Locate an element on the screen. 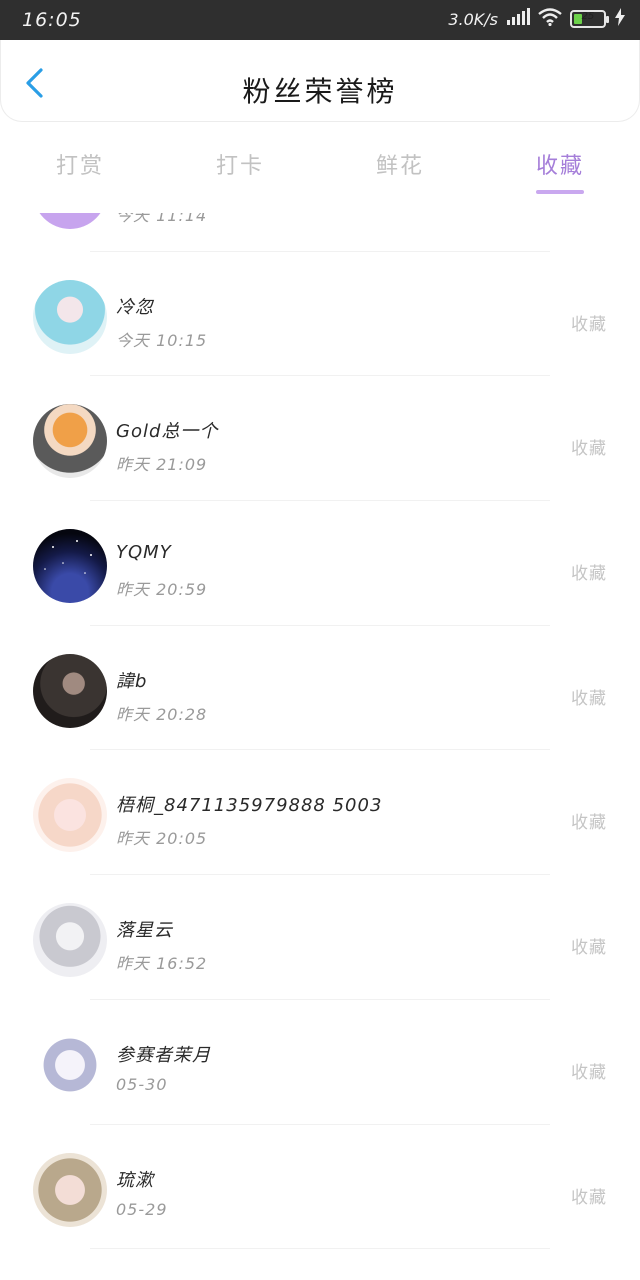 Image resolution: width=640 pixels, height=1280 pixels. battery-icon: 25 is located at coordinates (589, 19).